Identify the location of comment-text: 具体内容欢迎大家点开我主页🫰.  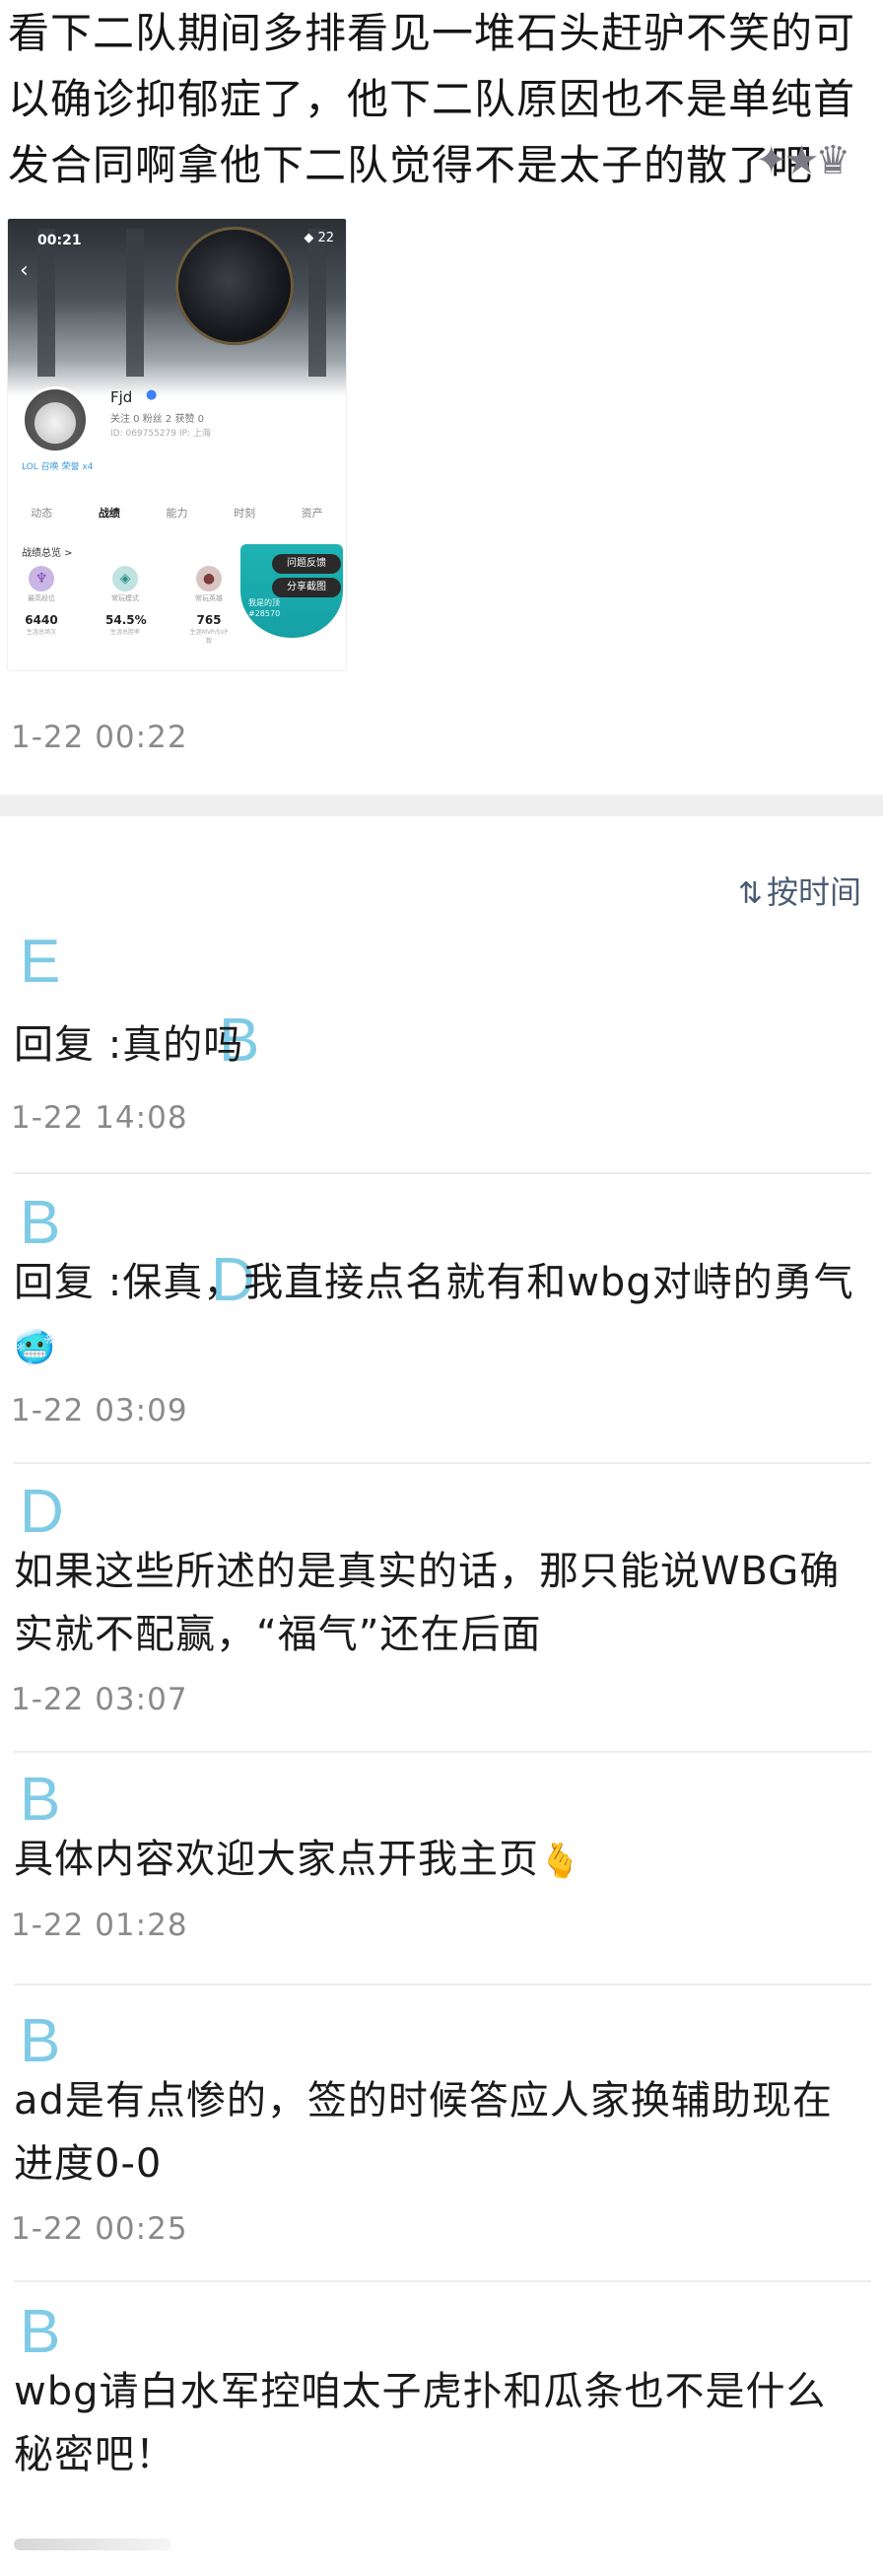
(438, 1861).